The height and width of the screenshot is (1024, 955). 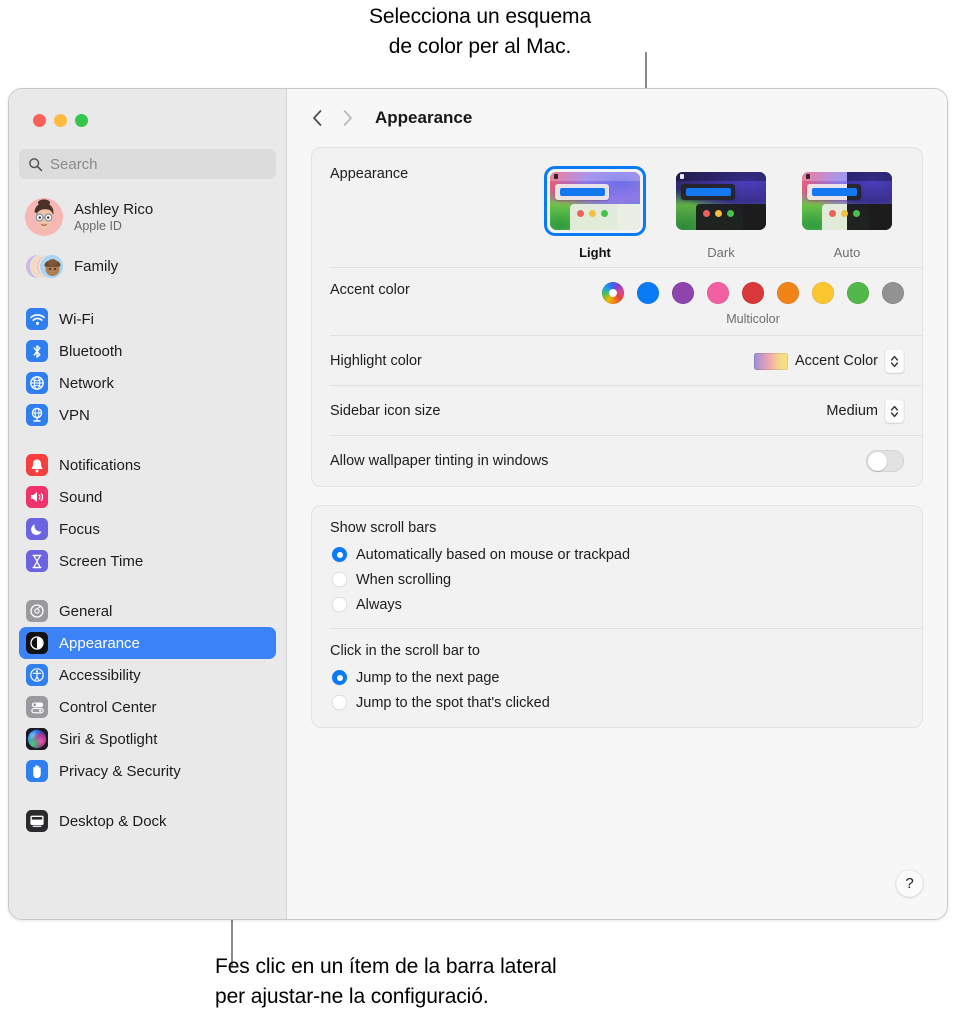 I want to click on sidebar-item-wi-fi: Wi-Fi, so click(x=147, y=319).